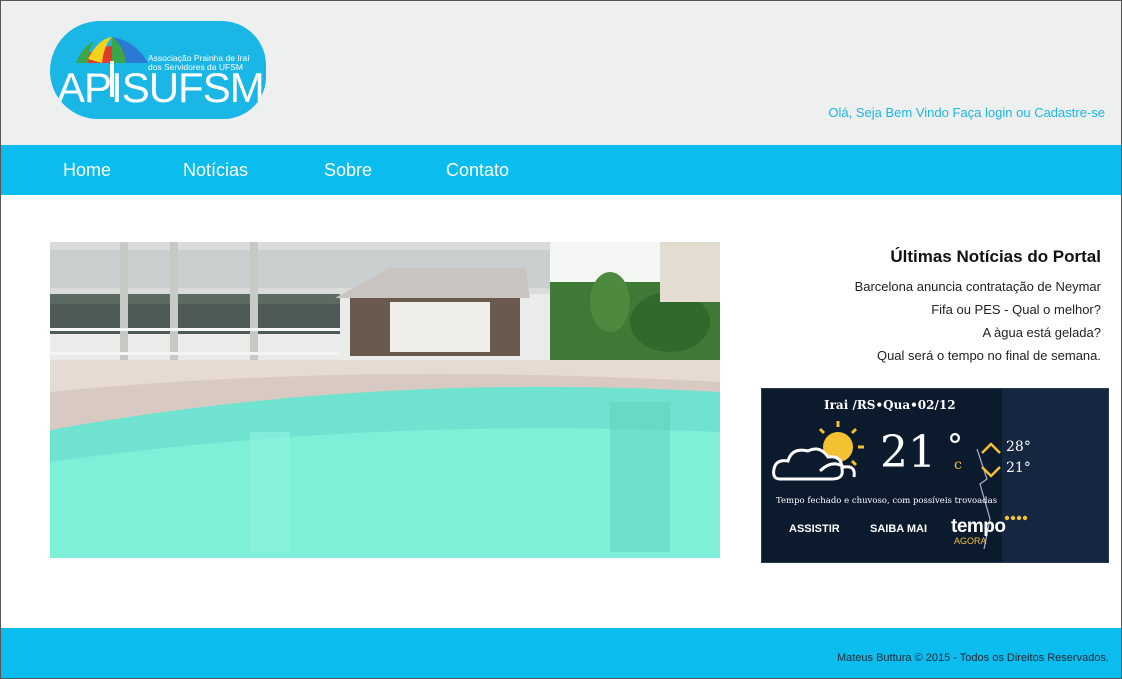  I want to click on news-link: Qual será o tempo no final de semana., so click(989, 355).